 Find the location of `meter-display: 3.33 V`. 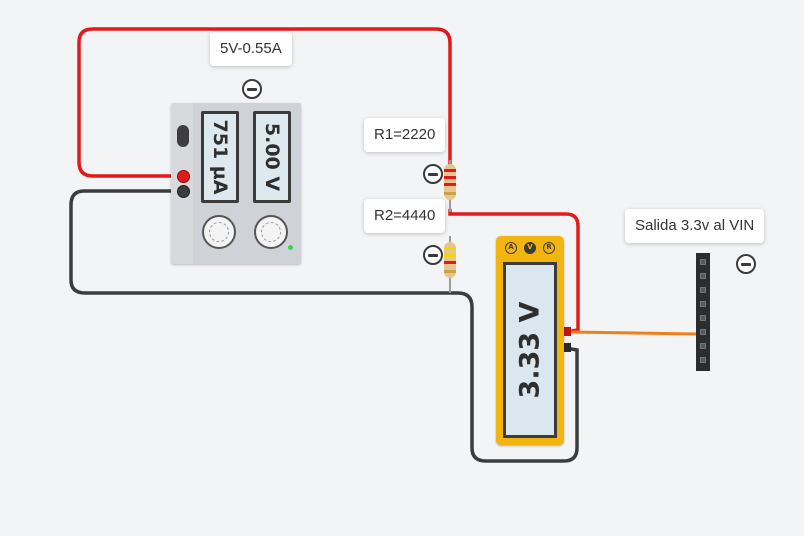

meter-display: 3.33 V is located at coordinates (530, 350).